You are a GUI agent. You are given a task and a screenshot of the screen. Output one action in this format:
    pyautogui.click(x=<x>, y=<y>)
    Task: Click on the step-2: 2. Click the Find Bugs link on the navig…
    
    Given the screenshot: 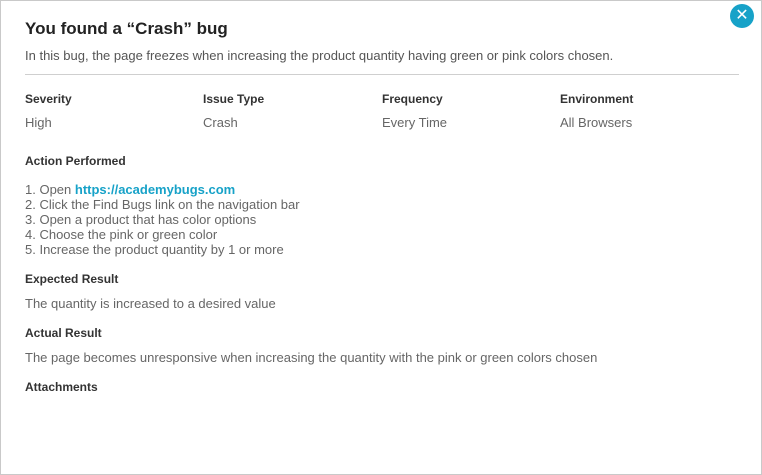 What is the action you would take?
    pyautogui.click(x=162, y=204)
    